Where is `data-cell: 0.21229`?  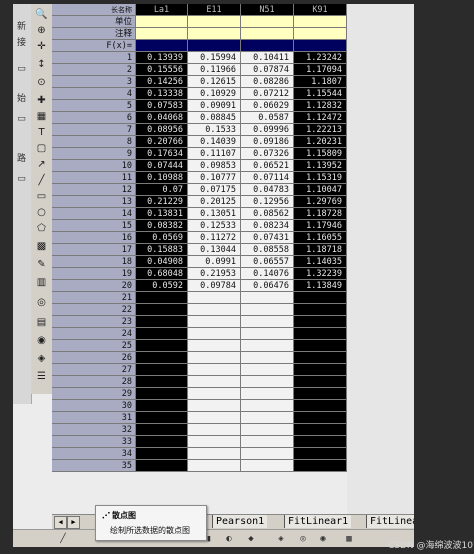 data-cell: 0.21229 is located at coordinates (162, 202).